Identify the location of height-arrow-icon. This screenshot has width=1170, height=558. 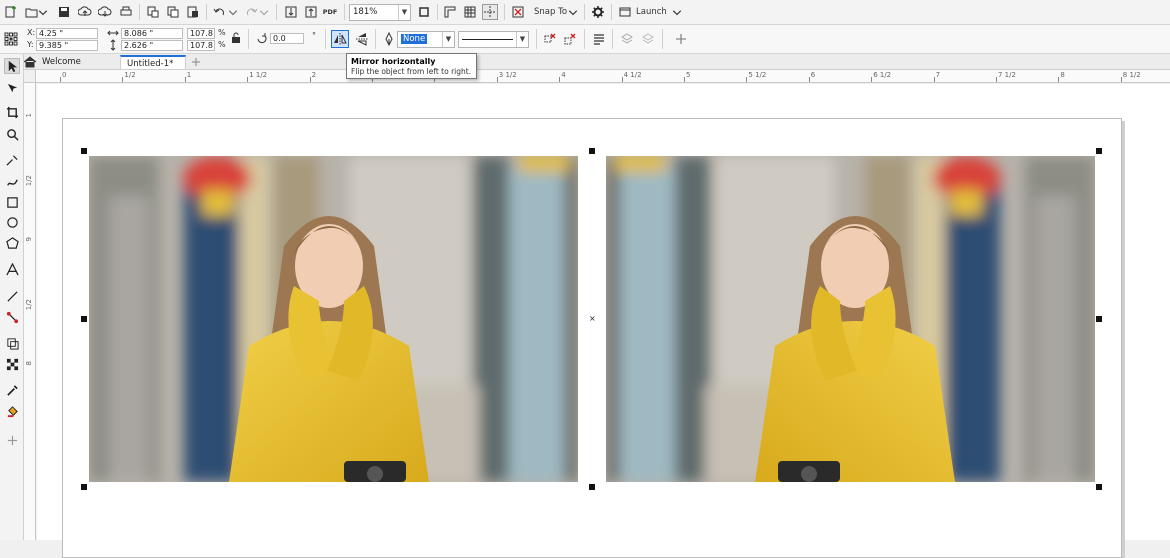
(113, 45).